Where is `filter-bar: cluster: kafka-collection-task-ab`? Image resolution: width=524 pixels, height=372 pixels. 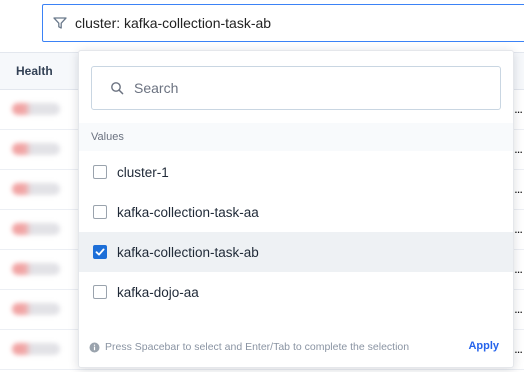 filter-bar: cluster: kafka-collection-task-ab is located at coordinates (283, 23).